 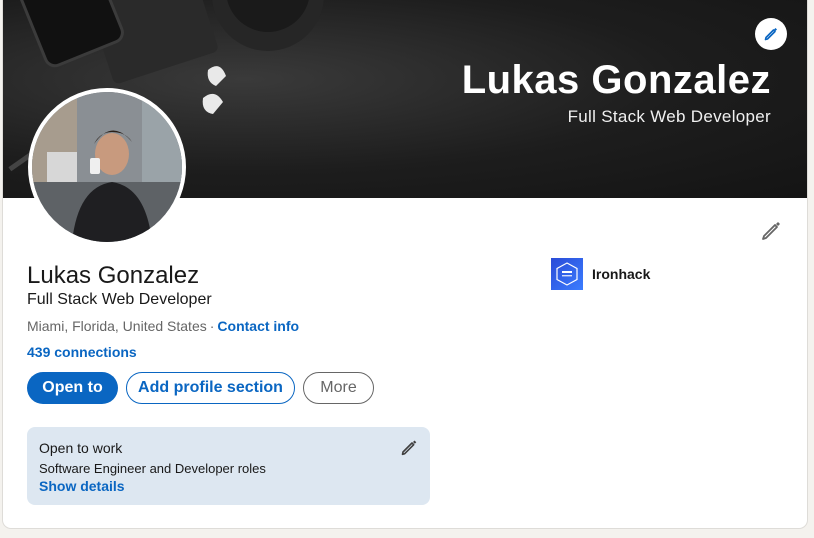 I want to click on avatar, so click(x=107, y=167).